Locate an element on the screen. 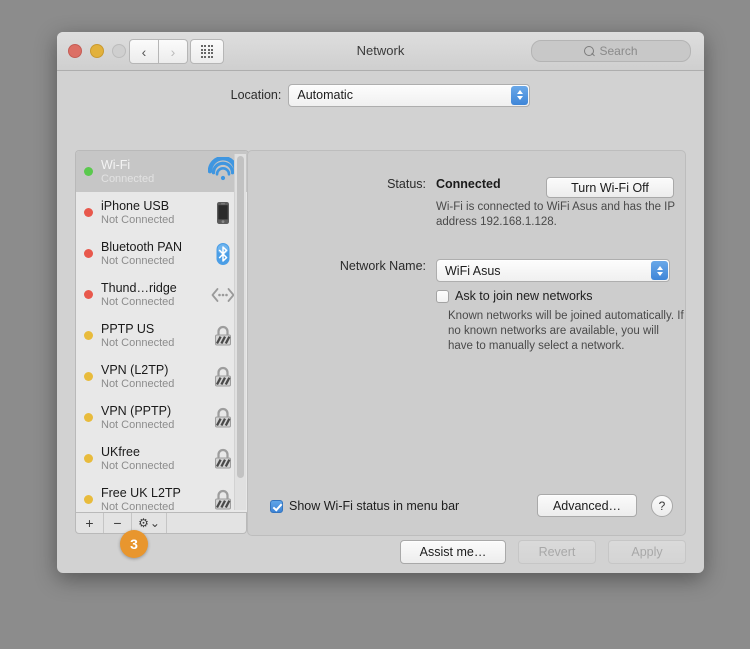 The width and height of the screenshot is (750, 649). service-list-item: VPN (L2TP) Not Connected is located at coordinates (162, 376).